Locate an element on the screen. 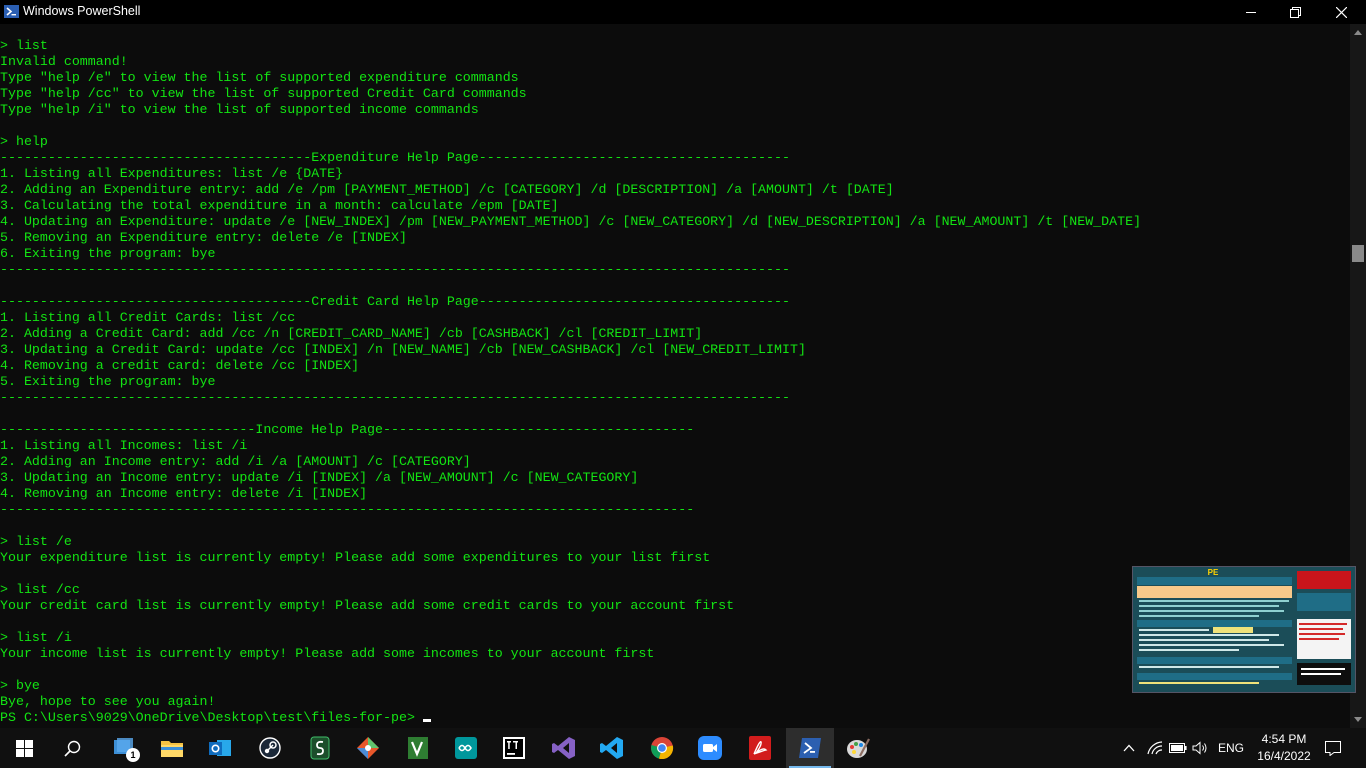  console-line: > list /i is located at coordinates (36, 637).